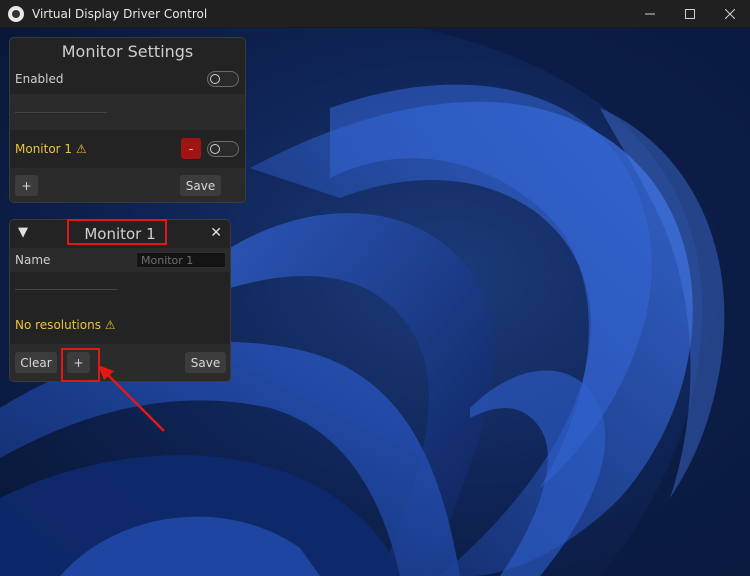 Image resolution: width=750 pixels, height=576 pixels. What do you see at coordinates (120, 289) in the screenshot?
I see `resolution-separator-row` at bounding box center [120, 289].